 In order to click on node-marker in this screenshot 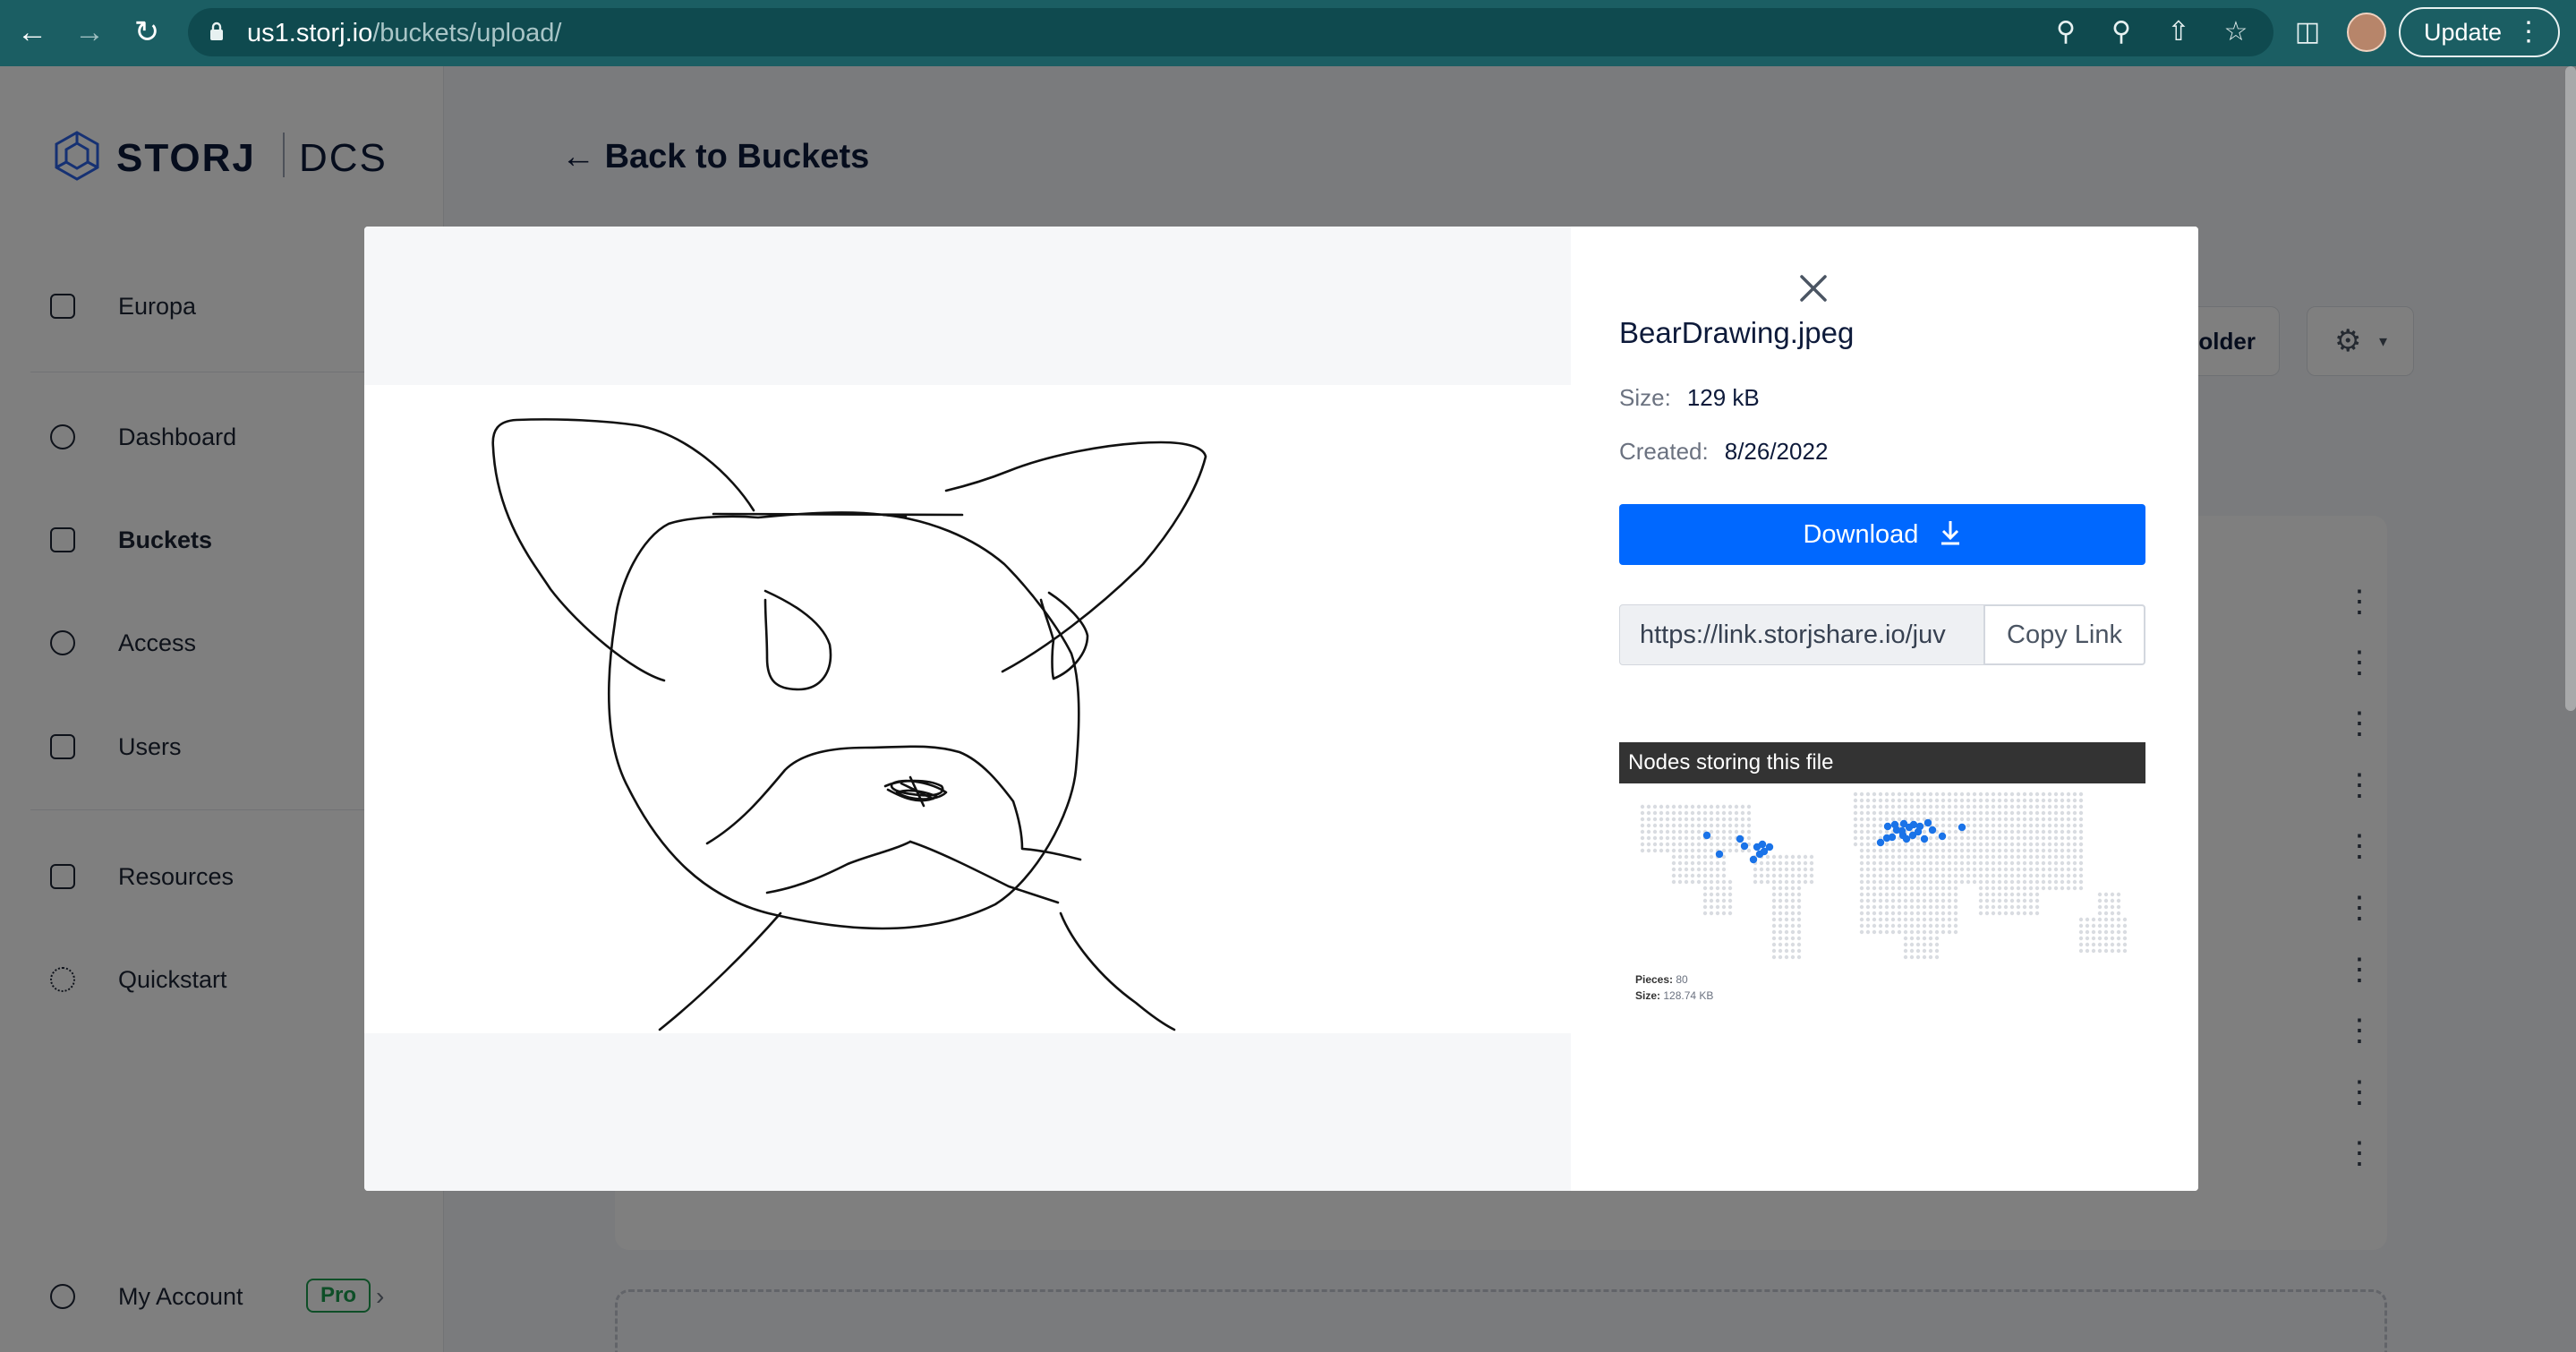, I will do `click(1962, 827)`.